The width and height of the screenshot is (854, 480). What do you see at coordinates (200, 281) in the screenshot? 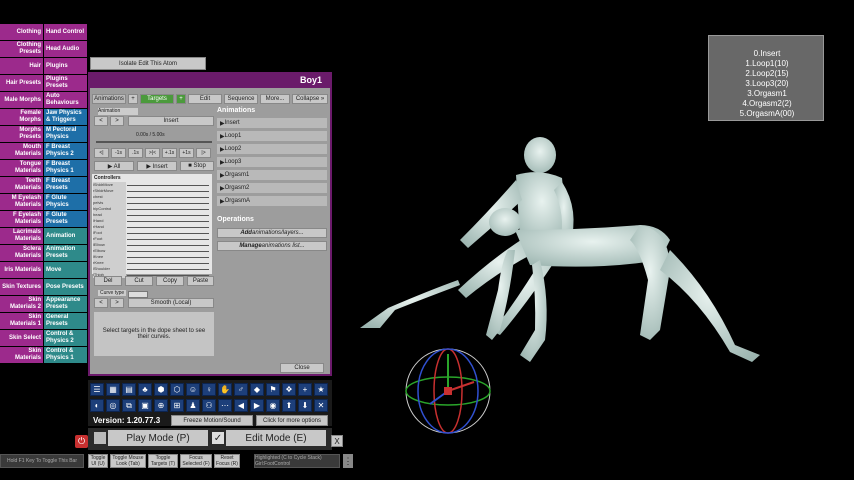
I see `paste-key-button: Paste` at bounding box center [200, 281].